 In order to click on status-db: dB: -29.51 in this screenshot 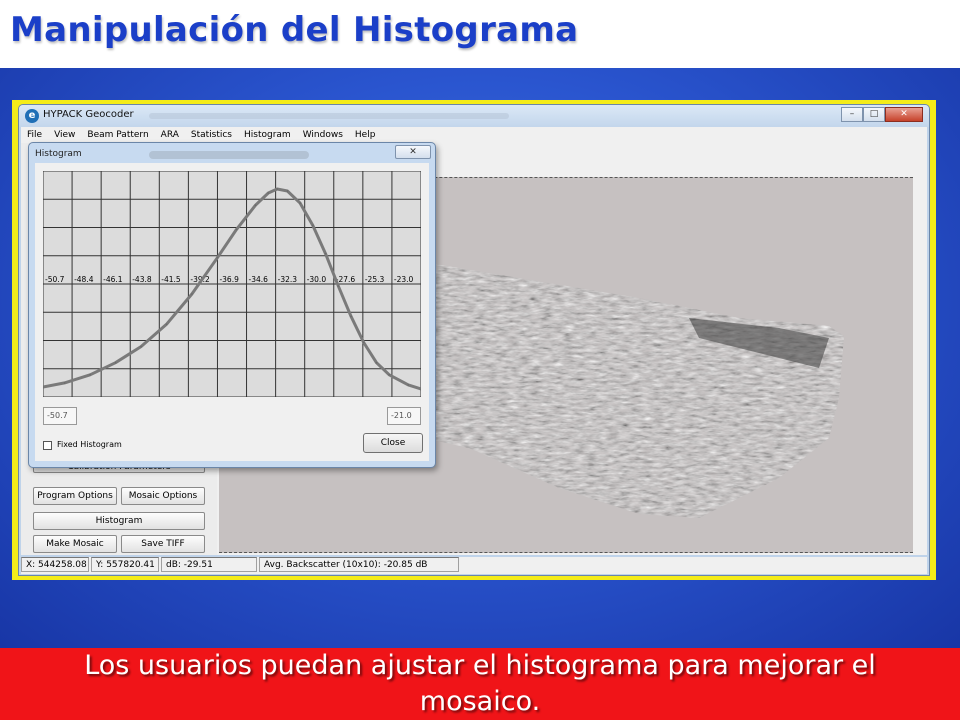, I will do `click(209, 564)`.